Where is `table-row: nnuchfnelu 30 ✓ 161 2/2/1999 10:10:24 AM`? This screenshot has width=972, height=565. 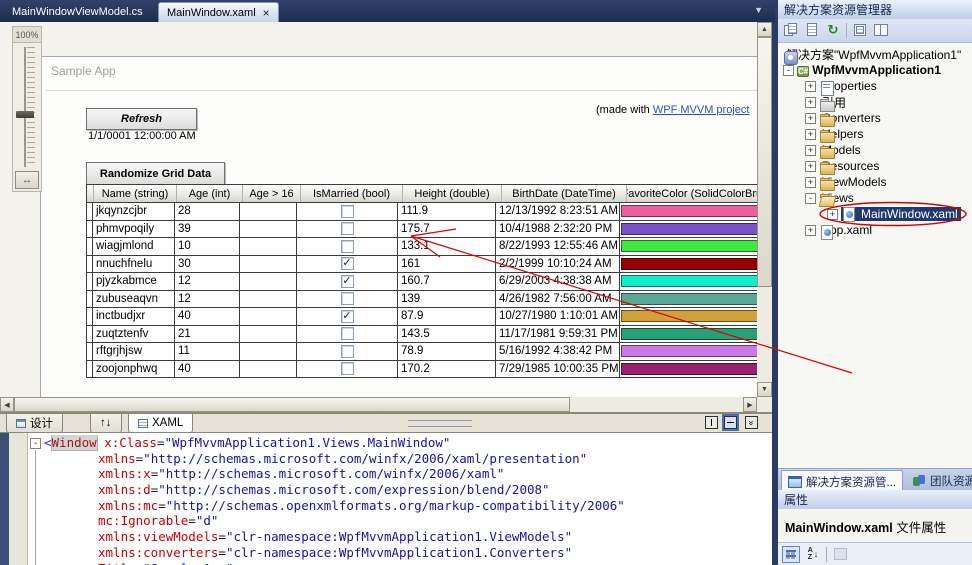
table-row: nnuchfnelu 30 ✓ 161 2/2/1999 10:10:24 AM is located at coordinates (429, 264).